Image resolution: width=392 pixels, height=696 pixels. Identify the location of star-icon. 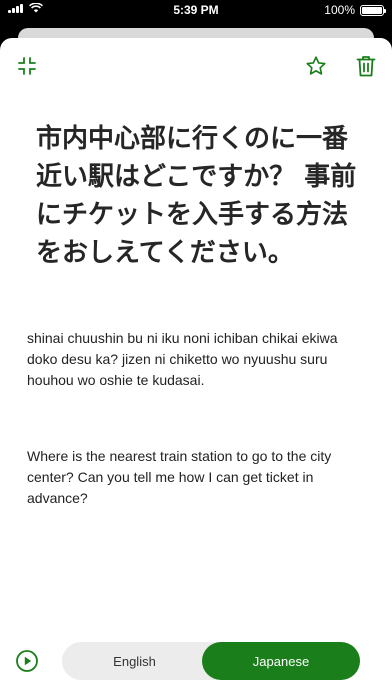
(316, 65).